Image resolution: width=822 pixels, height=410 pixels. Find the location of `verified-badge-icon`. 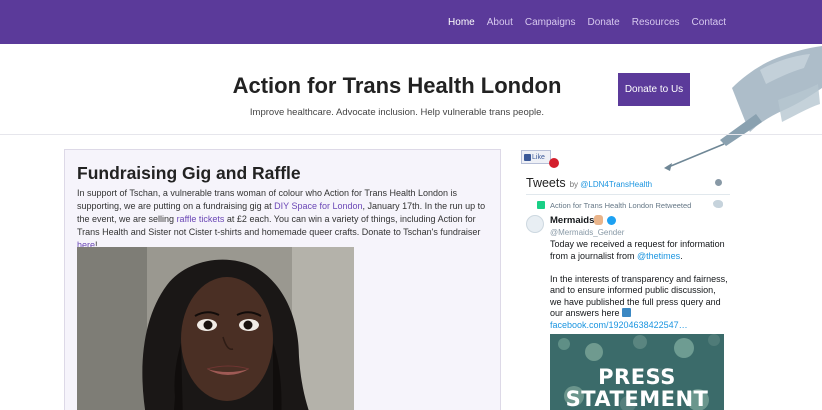

verified-badge-icon is located at coordinates (611, 220).